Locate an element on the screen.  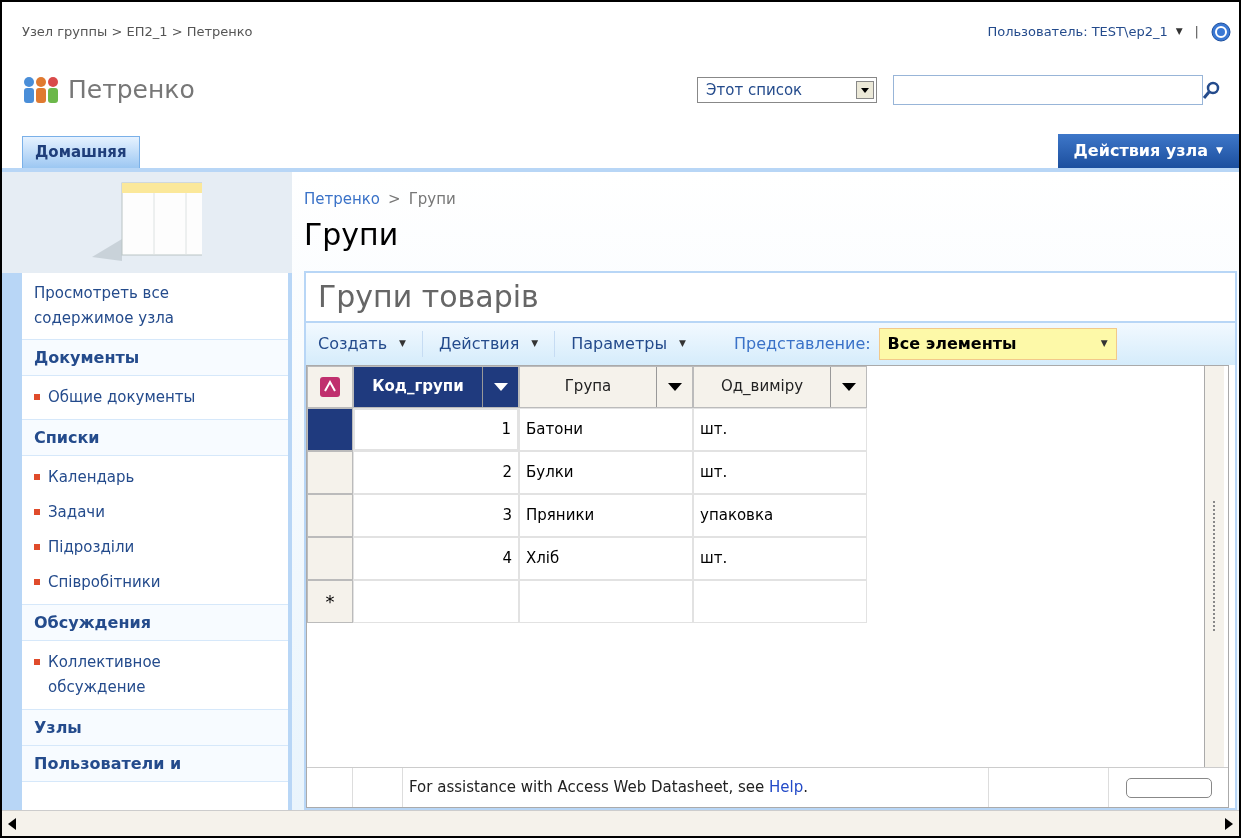
people-icon is located at coordinates (41, 90).